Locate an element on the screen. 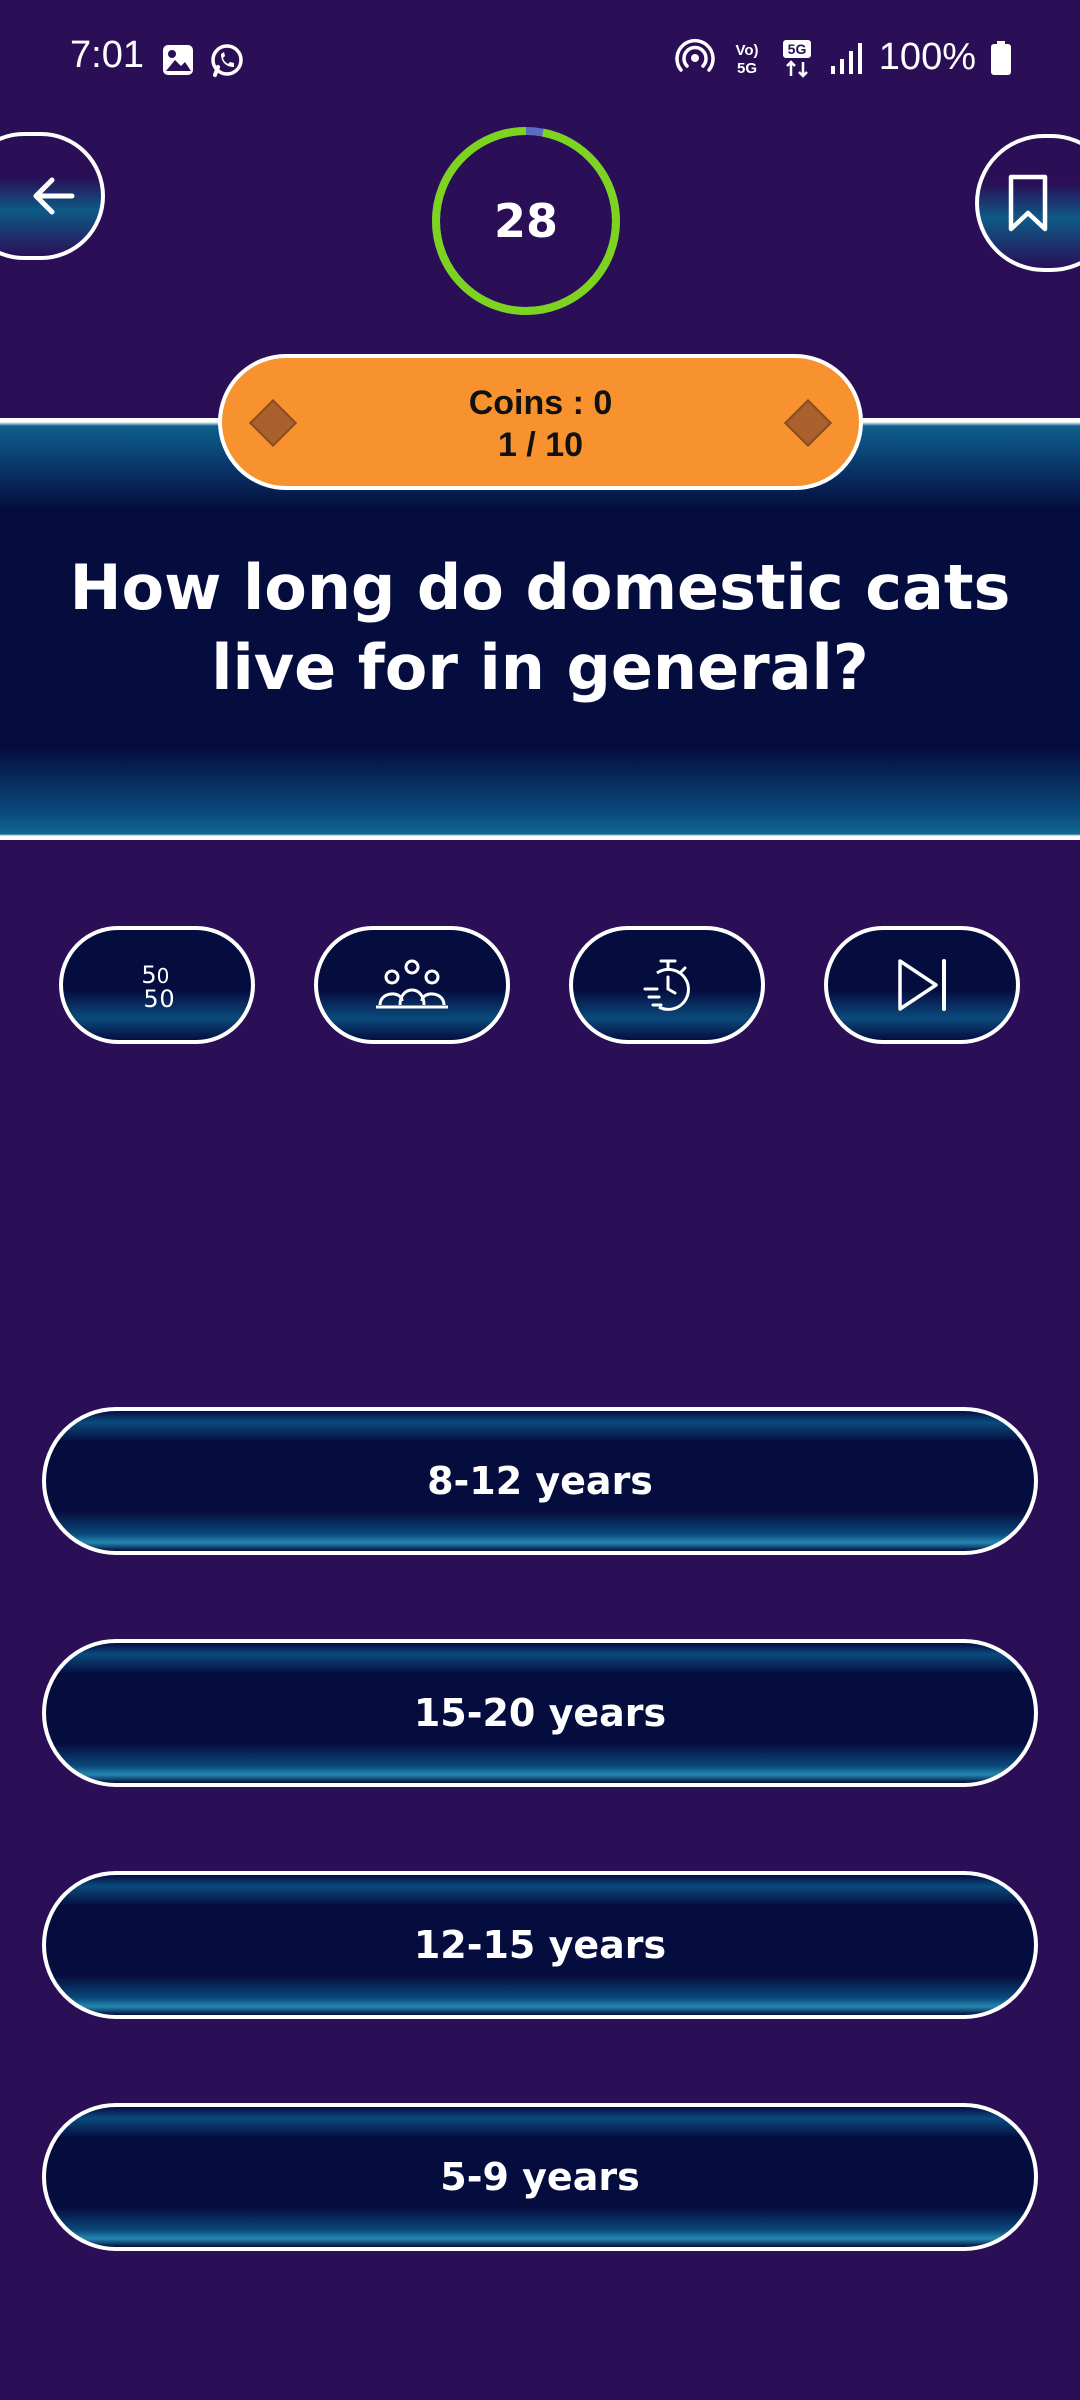 The height and width of the screenshot is (2400, 1080). bookmark-button is located at coordinates (1027, 203).